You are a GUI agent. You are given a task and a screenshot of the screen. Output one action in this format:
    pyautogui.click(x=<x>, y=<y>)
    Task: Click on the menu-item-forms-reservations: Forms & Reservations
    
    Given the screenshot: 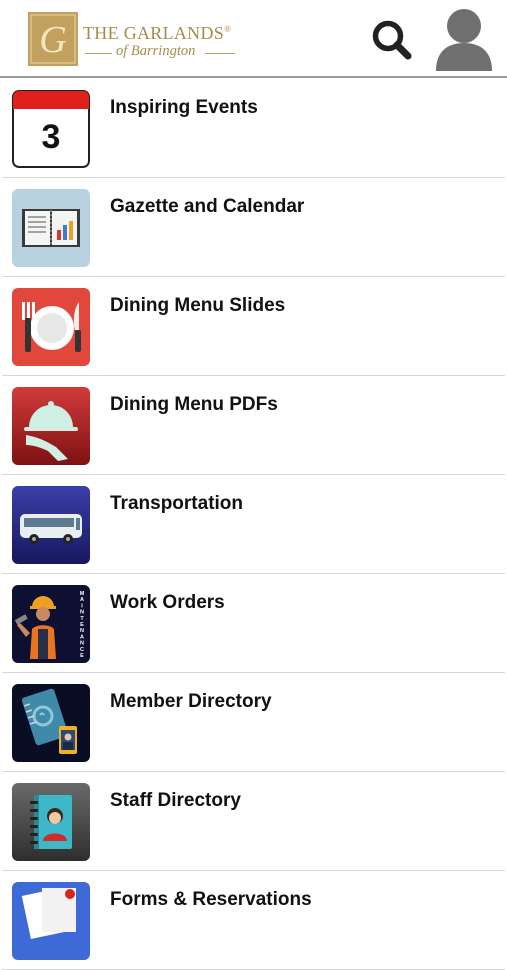 What is the action you would take?
    pyautogui.click(x=253, y=920)
    